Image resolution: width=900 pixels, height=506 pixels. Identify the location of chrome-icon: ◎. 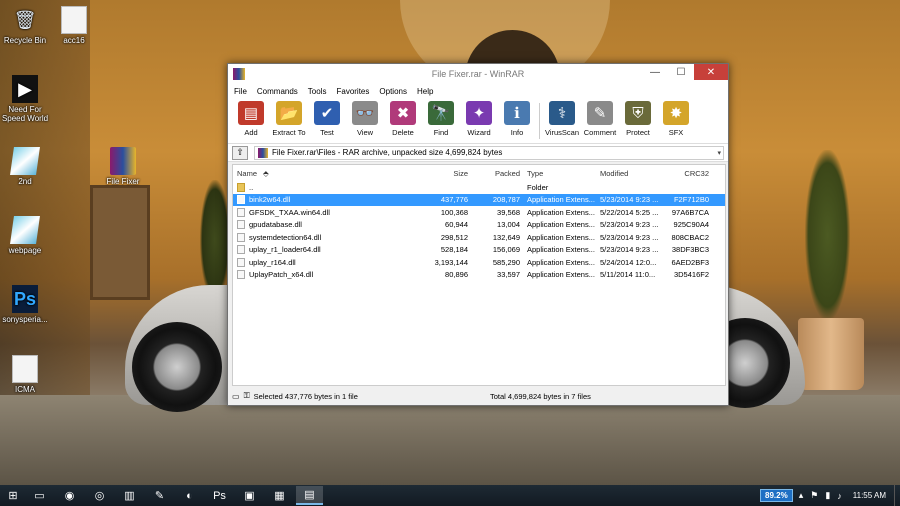
(99, 495).